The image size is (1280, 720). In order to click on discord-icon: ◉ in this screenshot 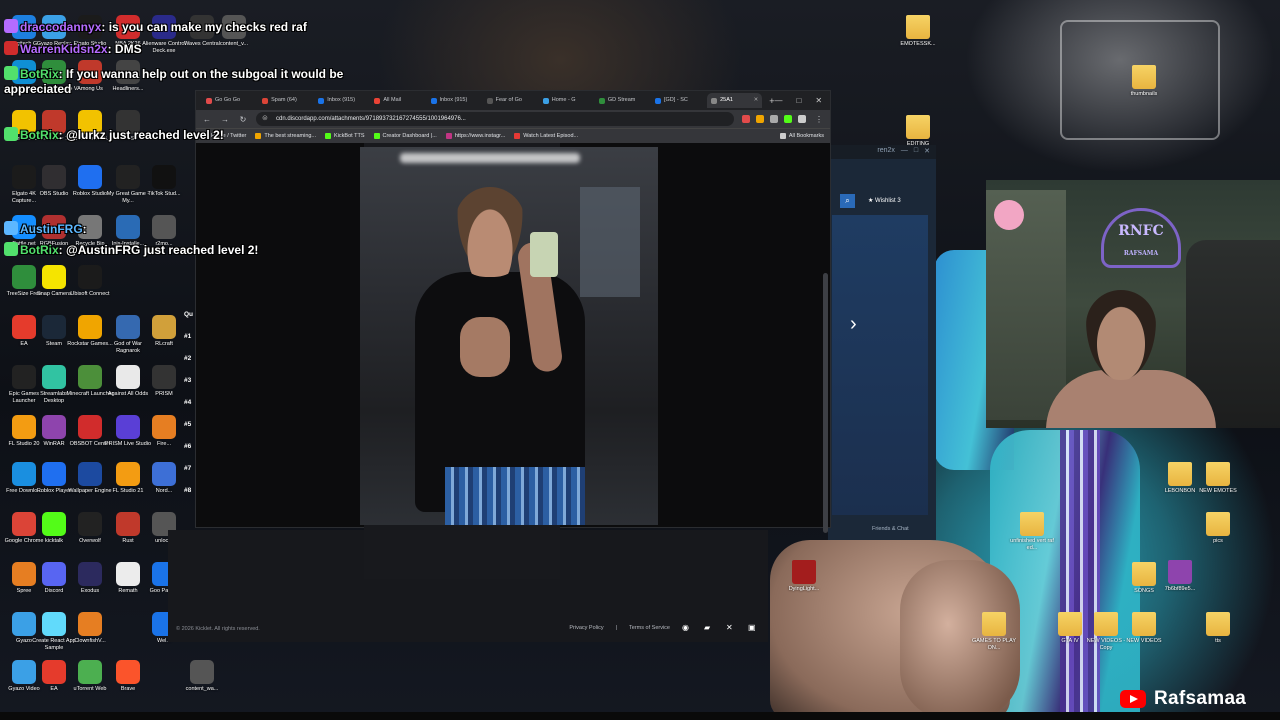, I will do `click(687, 628)`.